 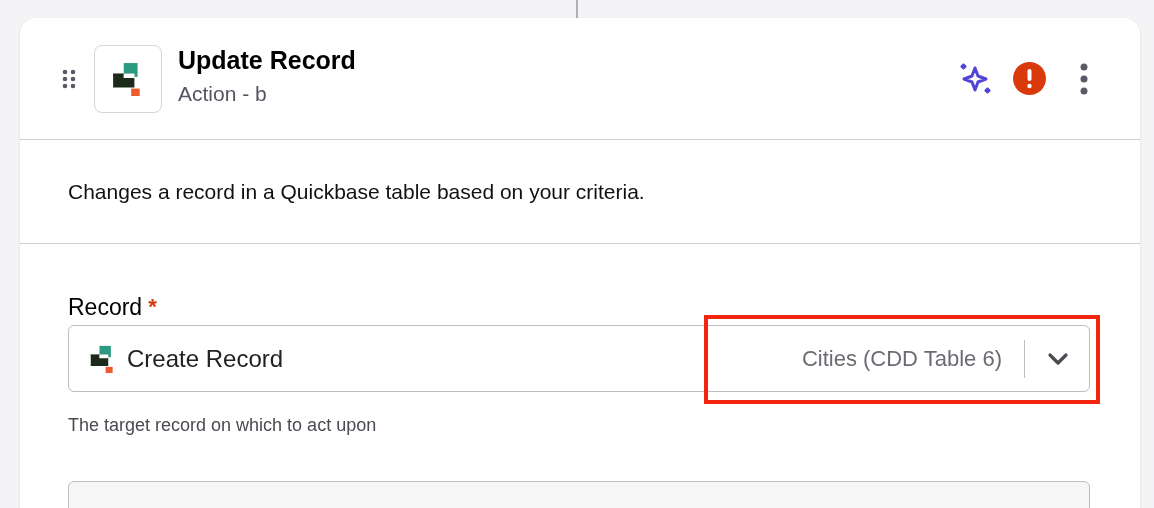 What do you see at coordinates (152, 307) in the screenshot?
I see `required-asterisk: *` at bounding box center [152, 307].